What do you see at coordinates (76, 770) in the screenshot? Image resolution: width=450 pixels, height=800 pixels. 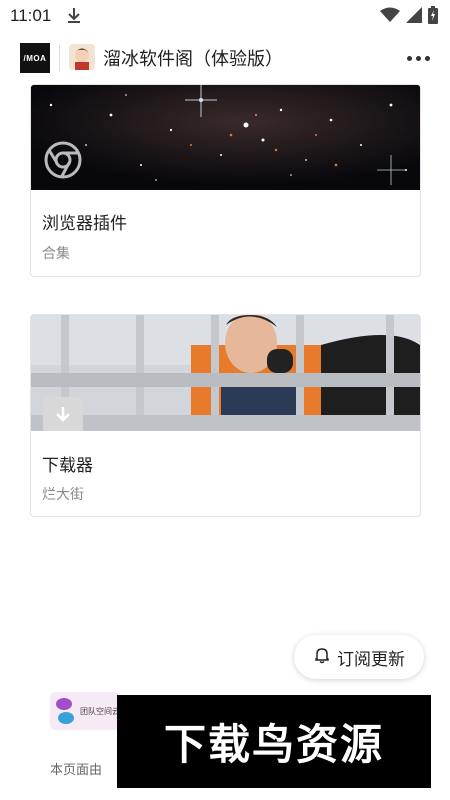 I see `footer-text: 本页面由` at bounding box center [76, 770].